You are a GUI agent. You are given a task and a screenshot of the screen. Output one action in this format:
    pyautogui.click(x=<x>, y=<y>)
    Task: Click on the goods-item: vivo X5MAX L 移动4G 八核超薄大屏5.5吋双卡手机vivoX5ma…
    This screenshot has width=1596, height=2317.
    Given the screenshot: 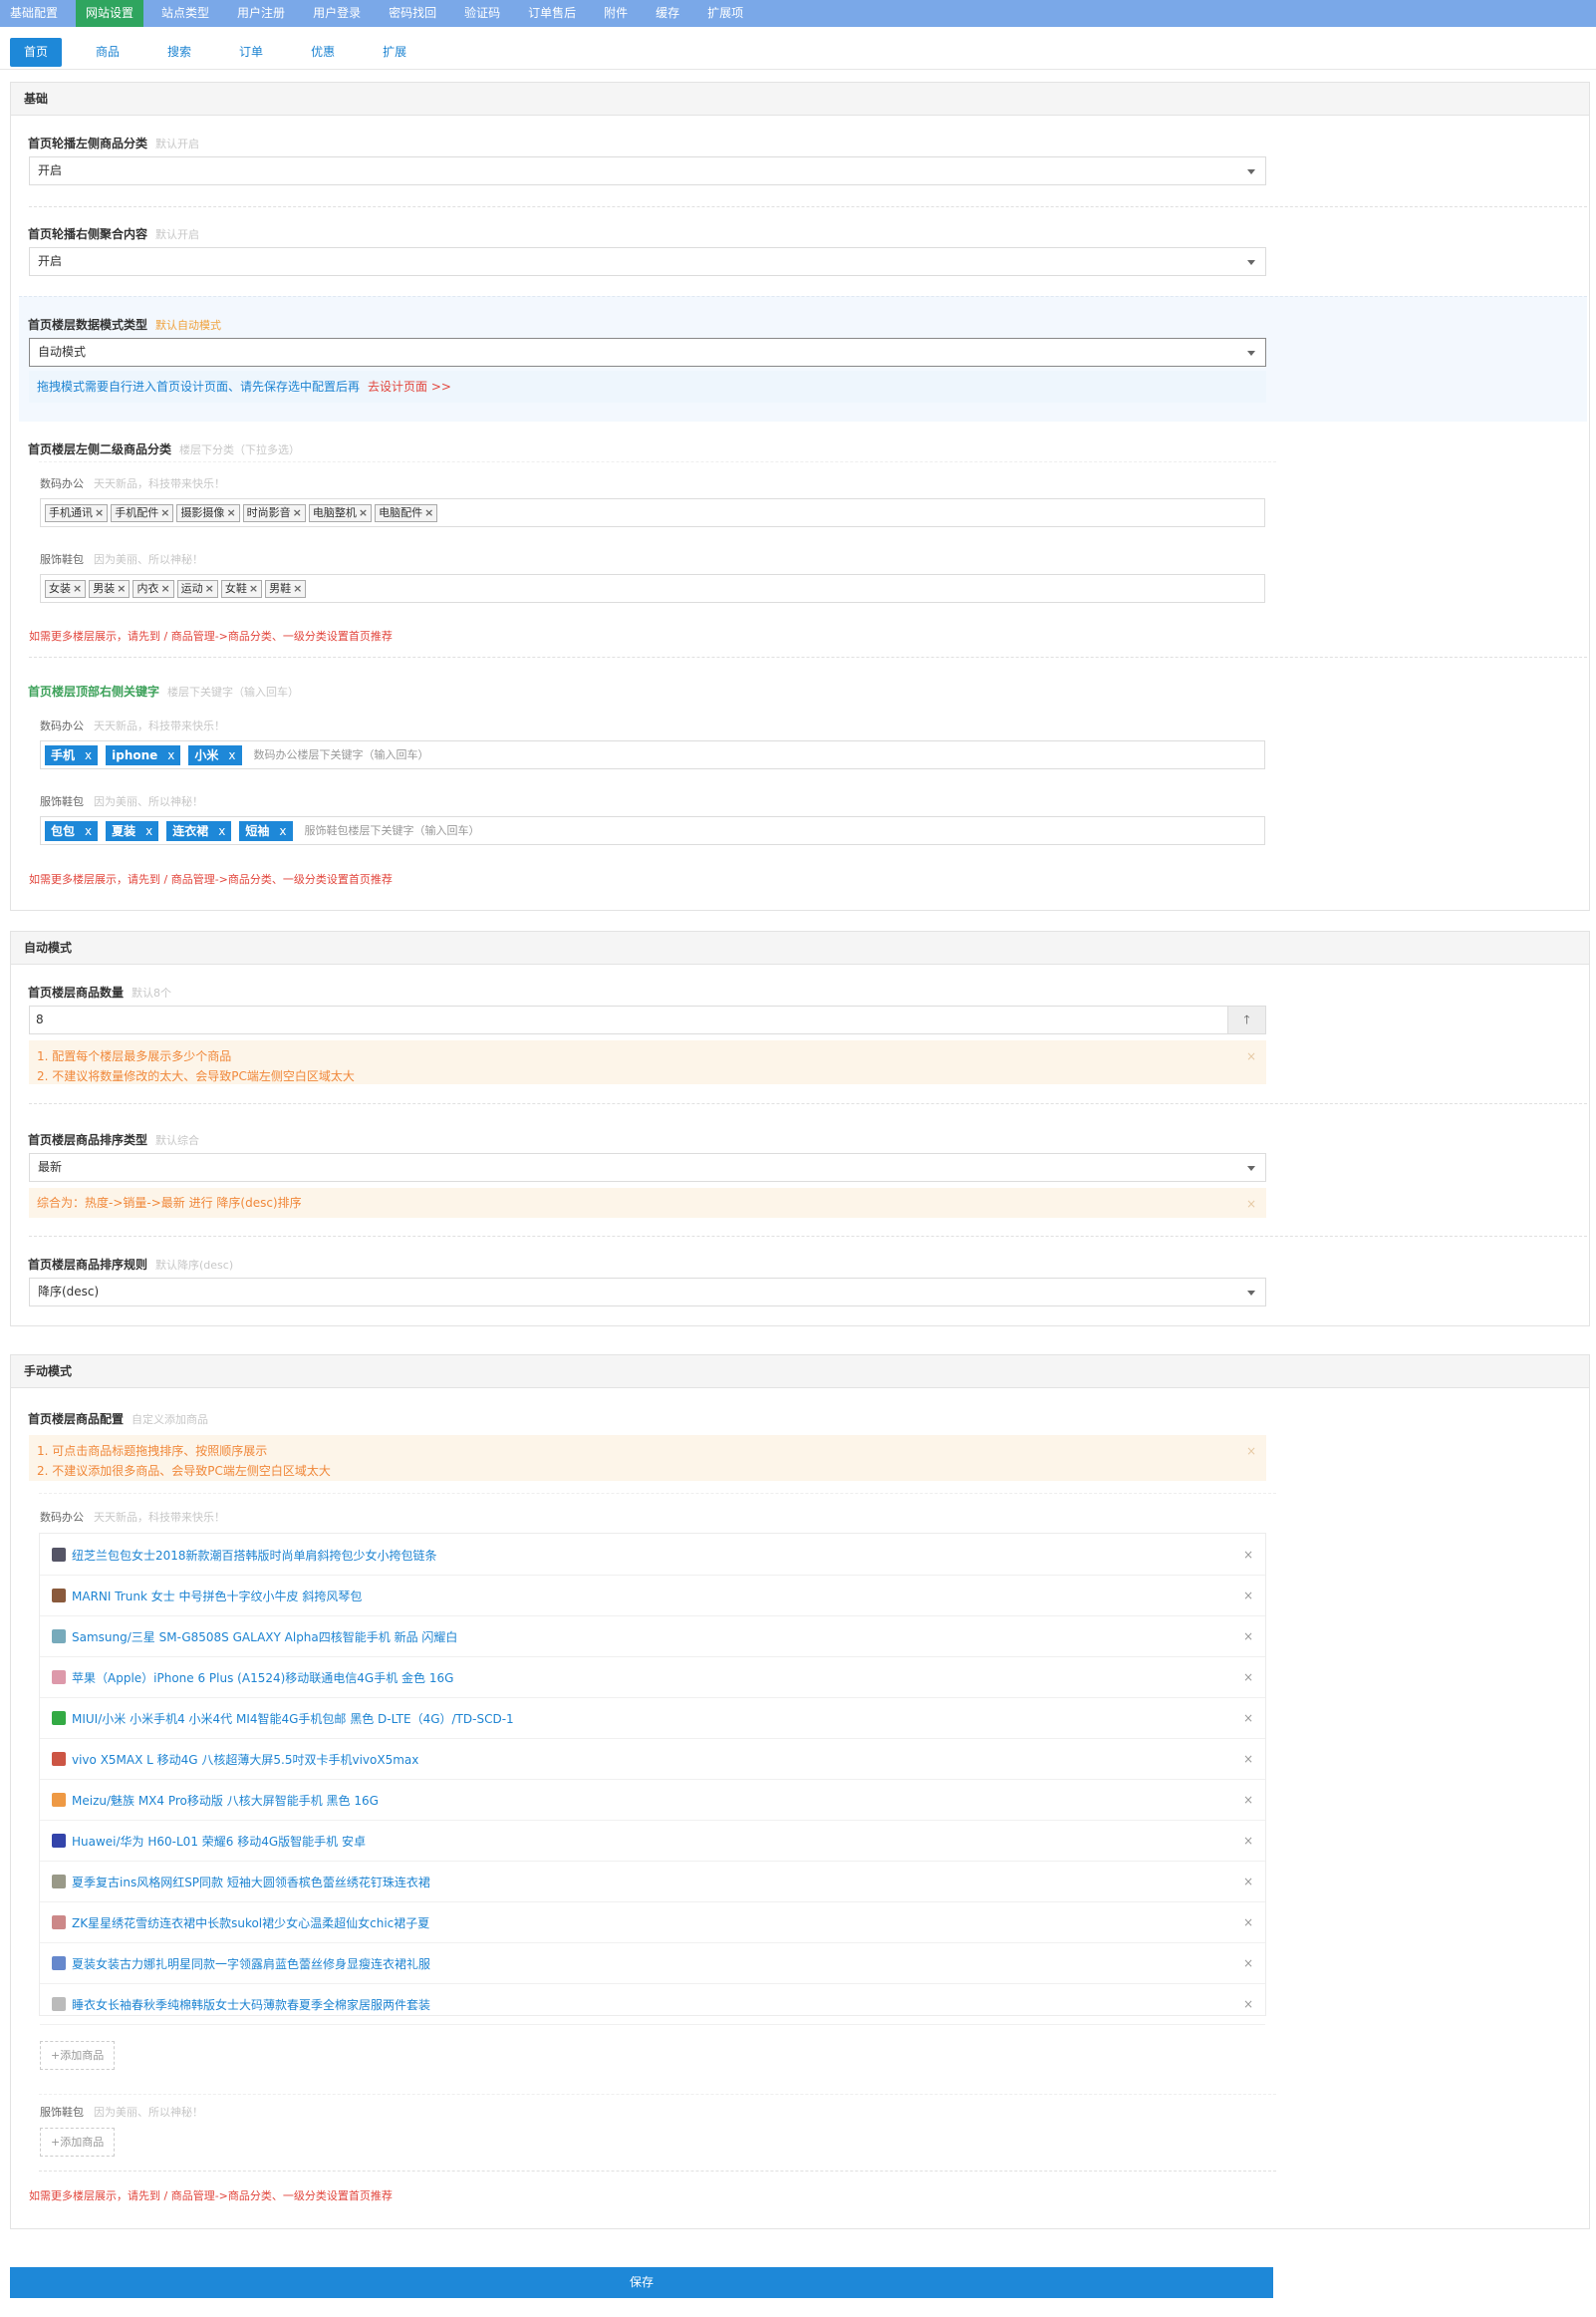 What is the action you would take?
    pyautogui.click(x=652, y=1760)
    